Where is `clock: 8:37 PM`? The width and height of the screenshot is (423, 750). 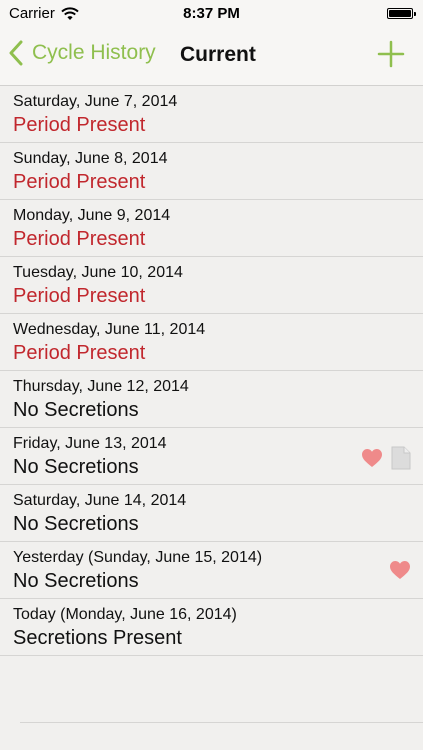 clock: 8:37 PM is located at coordinates (211, 13).